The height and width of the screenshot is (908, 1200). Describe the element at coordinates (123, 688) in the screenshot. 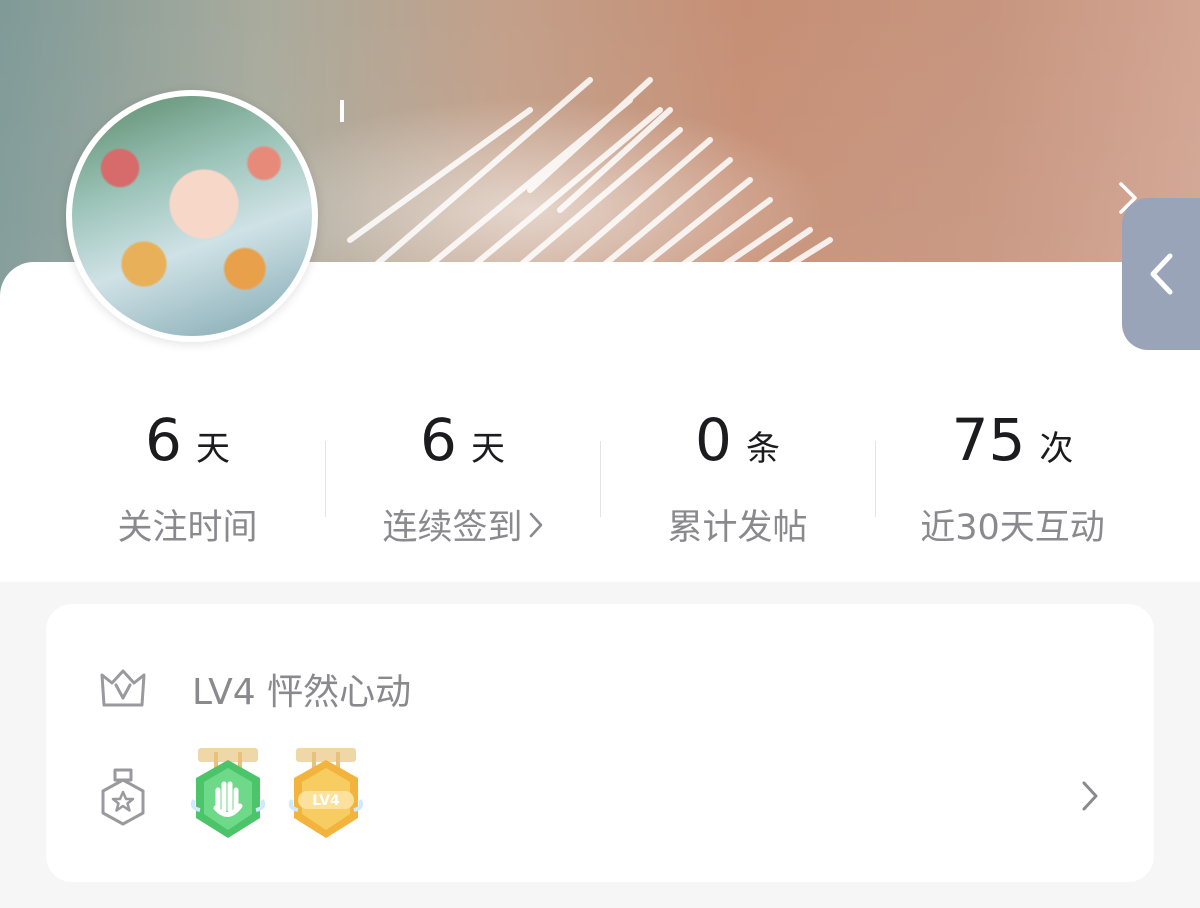

I see `crown-v-icon` at that location.